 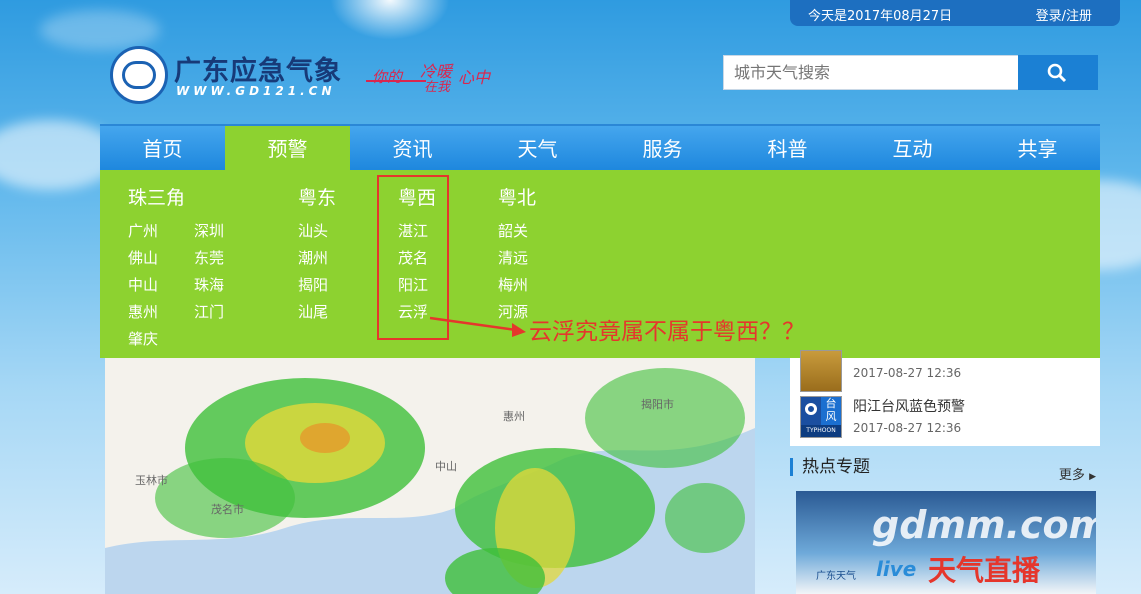 I want to click on city-link: 汕头, so click(x=313, y=230).